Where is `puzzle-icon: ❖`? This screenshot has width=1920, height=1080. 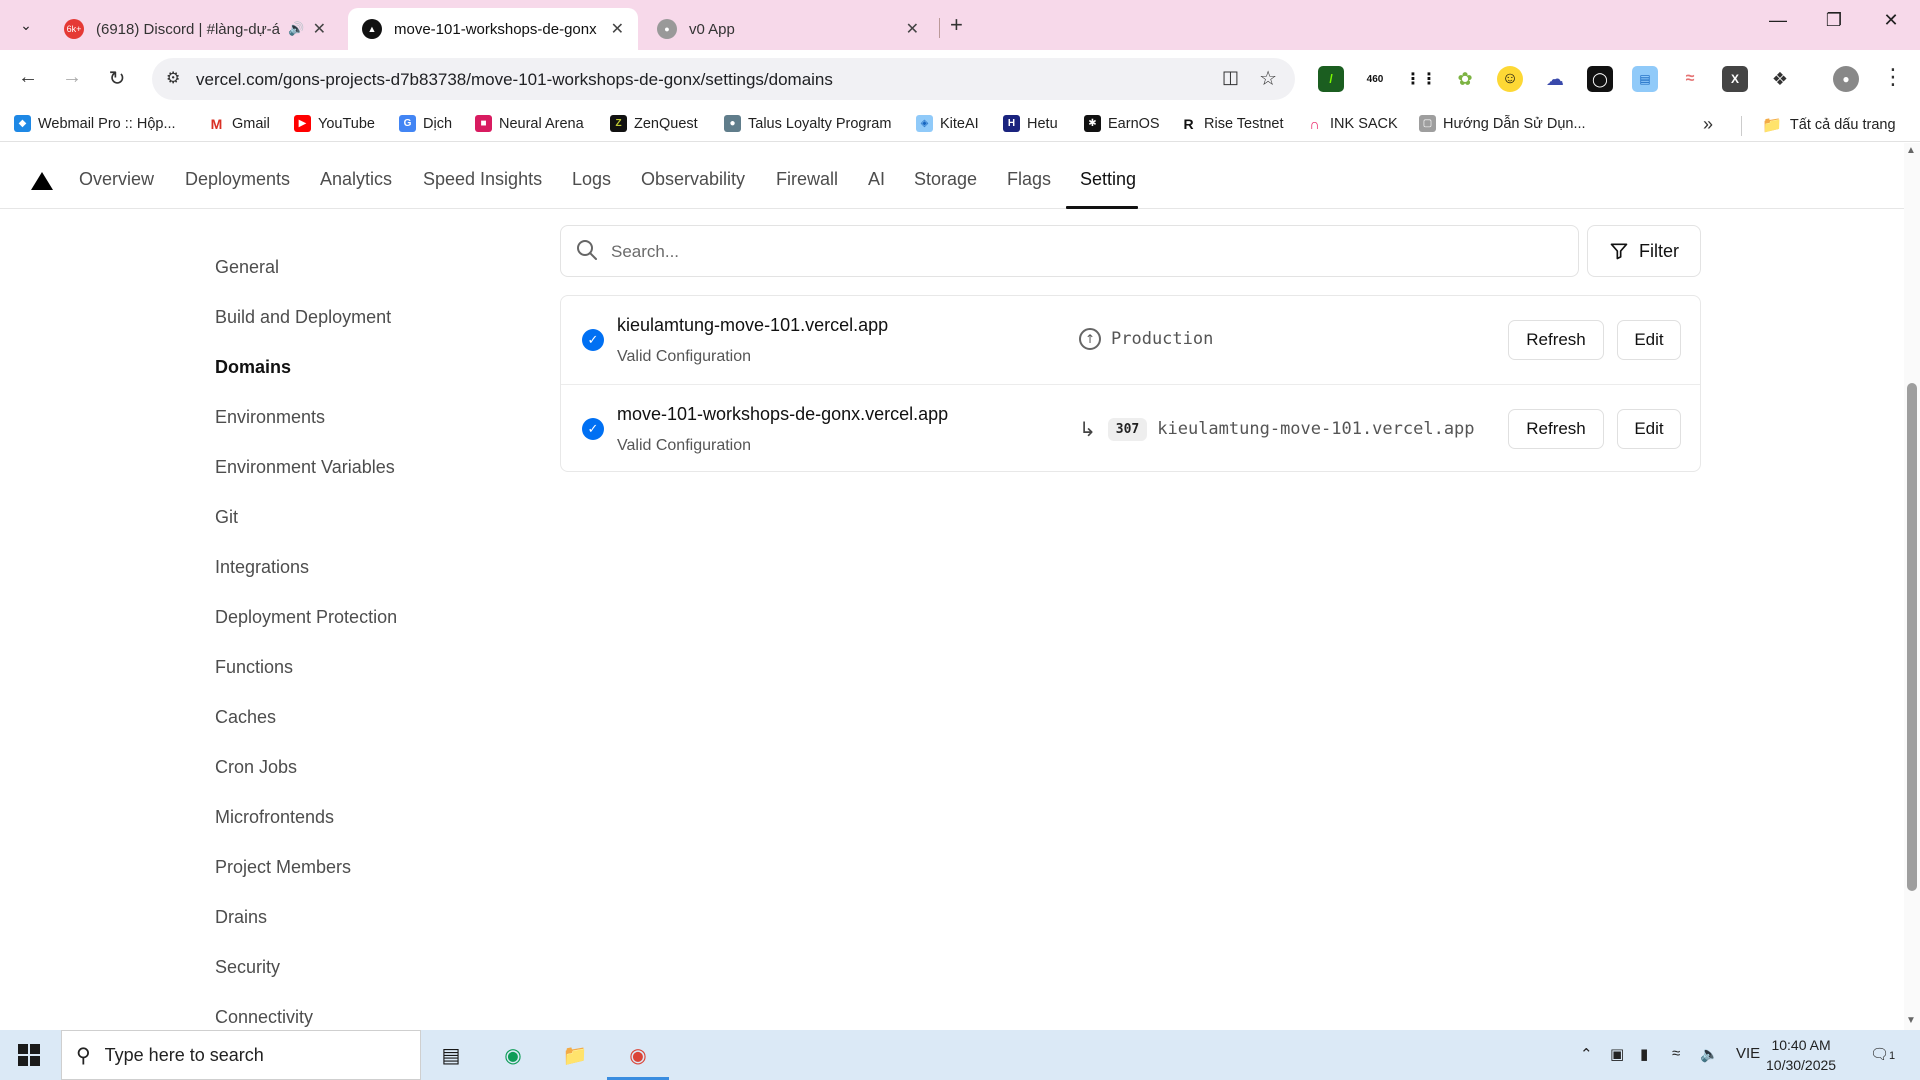 puzzle-icon: ❖ is located at coordinates (1780, 79).